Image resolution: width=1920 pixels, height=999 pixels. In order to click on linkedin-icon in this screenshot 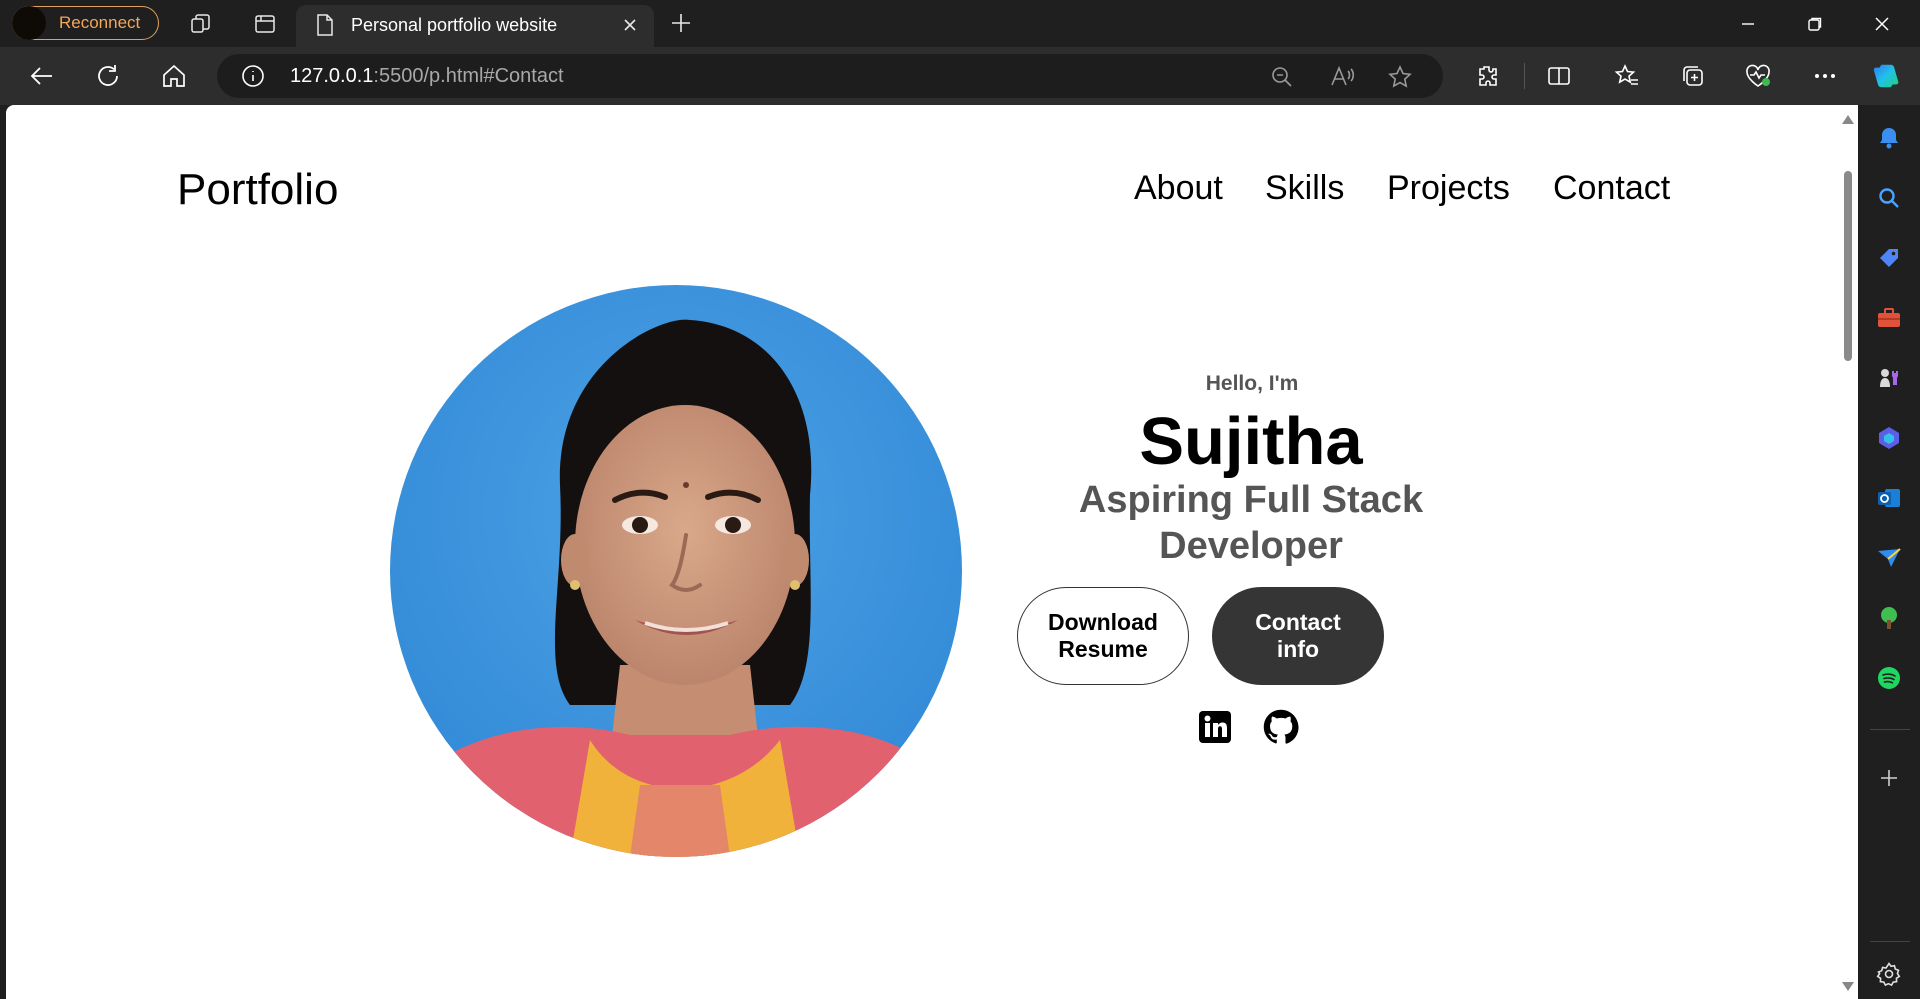, I will do `click(1215, 727)`.